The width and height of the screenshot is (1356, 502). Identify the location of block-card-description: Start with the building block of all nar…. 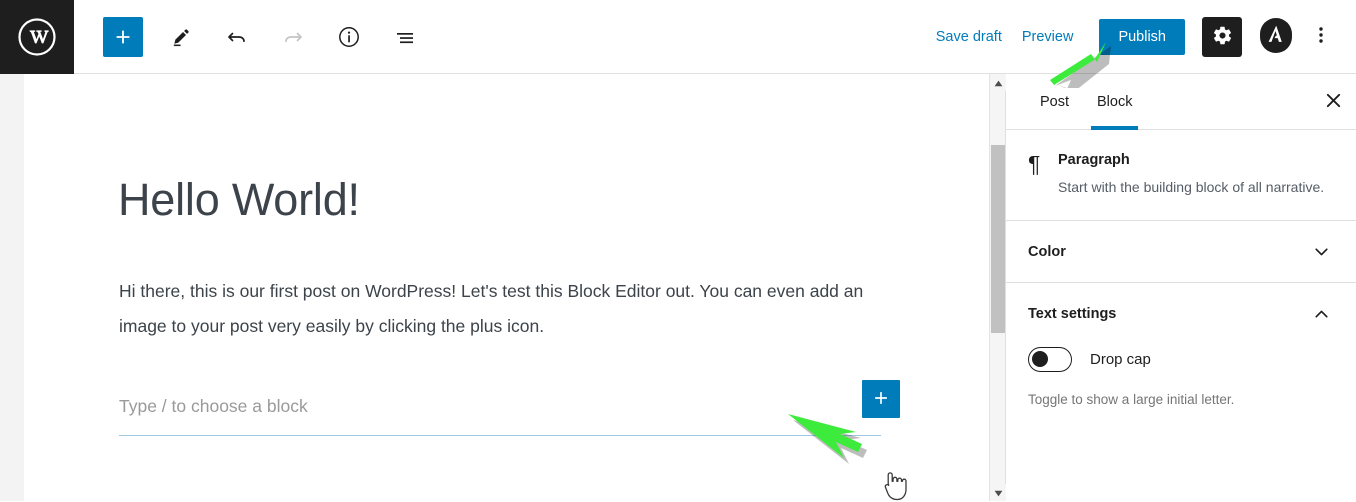
(1191, 187).